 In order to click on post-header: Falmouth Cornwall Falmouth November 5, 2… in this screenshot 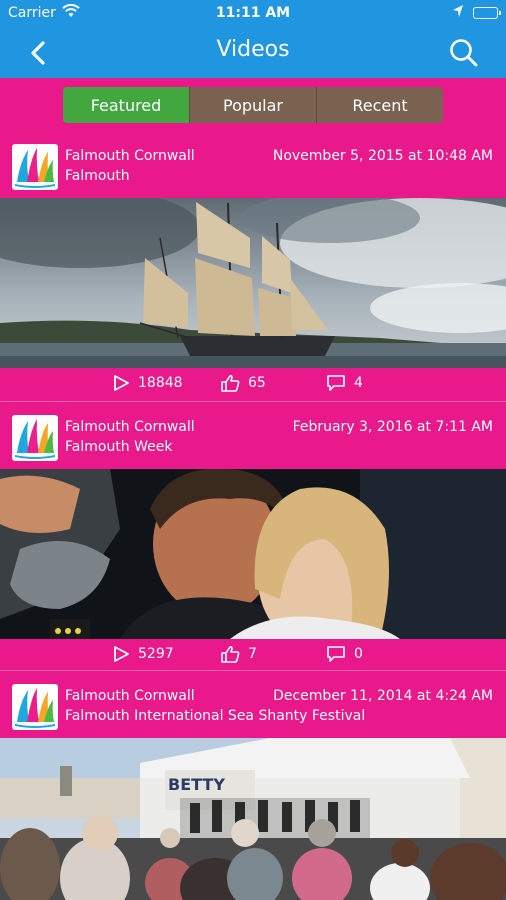, I will do `click(253, 168)`.